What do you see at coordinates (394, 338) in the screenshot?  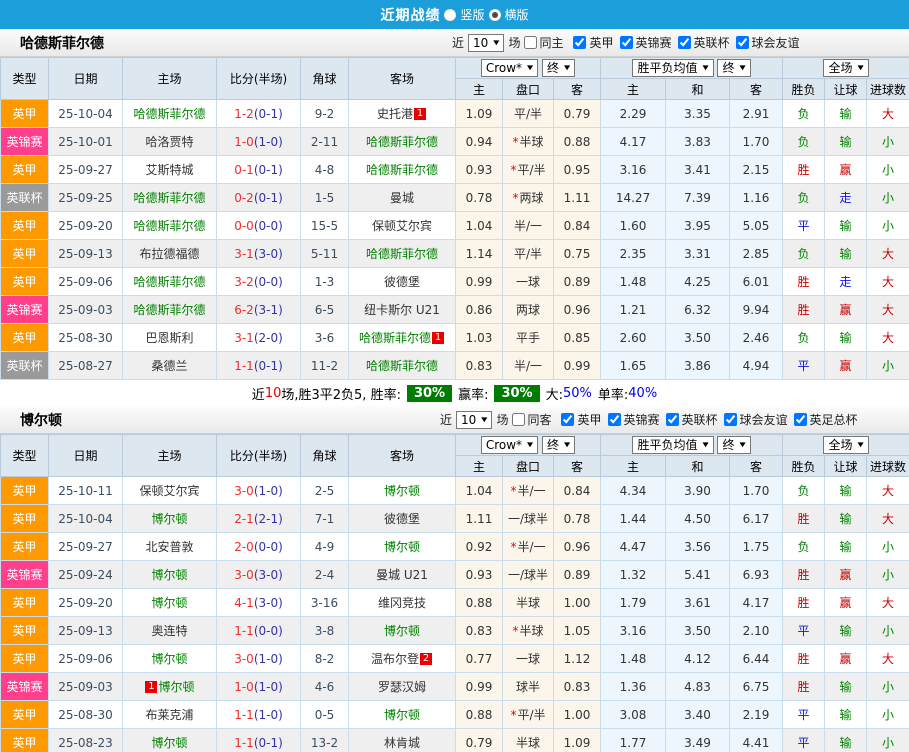 I see `team-name-text: 哈德斯菲尔德` at bounding box center [394, 338].